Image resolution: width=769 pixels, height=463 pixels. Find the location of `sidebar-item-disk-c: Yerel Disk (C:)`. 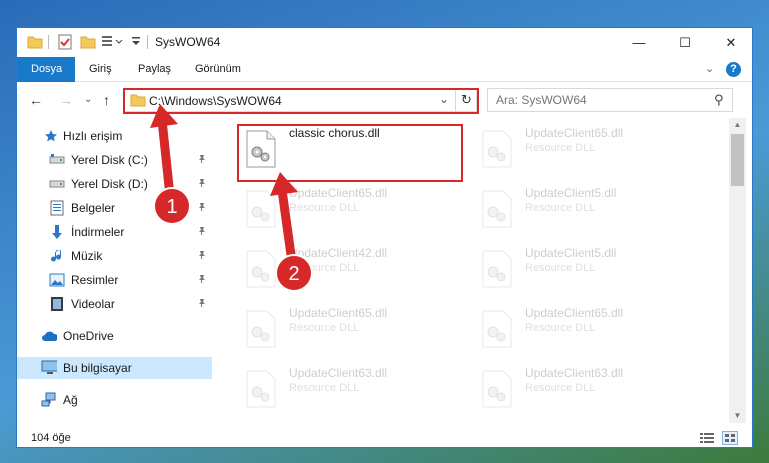

sidebar-item-disk-c: Yerel Disk (C:) is located at coordinates (114, 160).